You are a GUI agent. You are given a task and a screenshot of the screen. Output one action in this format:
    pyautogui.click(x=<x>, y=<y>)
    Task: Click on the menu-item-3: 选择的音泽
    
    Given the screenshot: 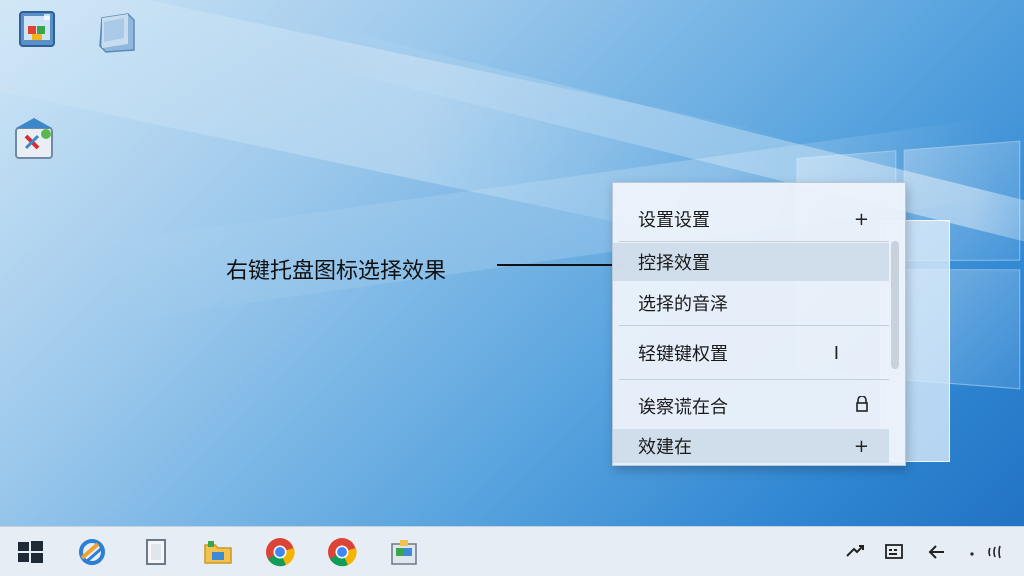 What is the action you would take?
    pyautogui.click(x=751, y=303)
    